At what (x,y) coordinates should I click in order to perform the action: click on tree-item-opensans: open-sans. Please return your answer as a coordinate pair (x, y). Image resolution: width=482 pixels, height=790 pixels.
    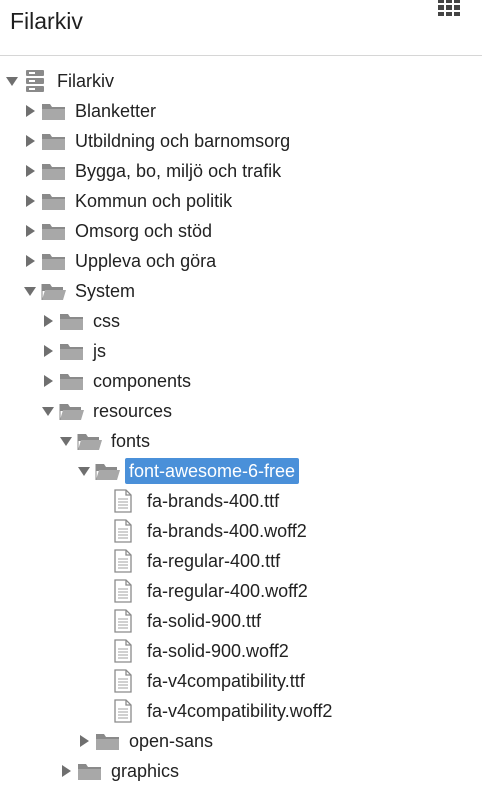
    Looking at the image, I should click on (146, 741).